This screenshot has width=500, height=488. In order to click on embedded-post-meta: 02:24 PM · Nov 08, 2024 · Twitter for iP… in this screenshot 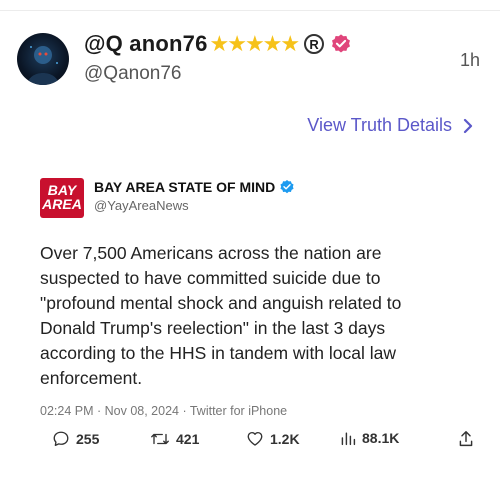, I will do `click(164, 411)`.